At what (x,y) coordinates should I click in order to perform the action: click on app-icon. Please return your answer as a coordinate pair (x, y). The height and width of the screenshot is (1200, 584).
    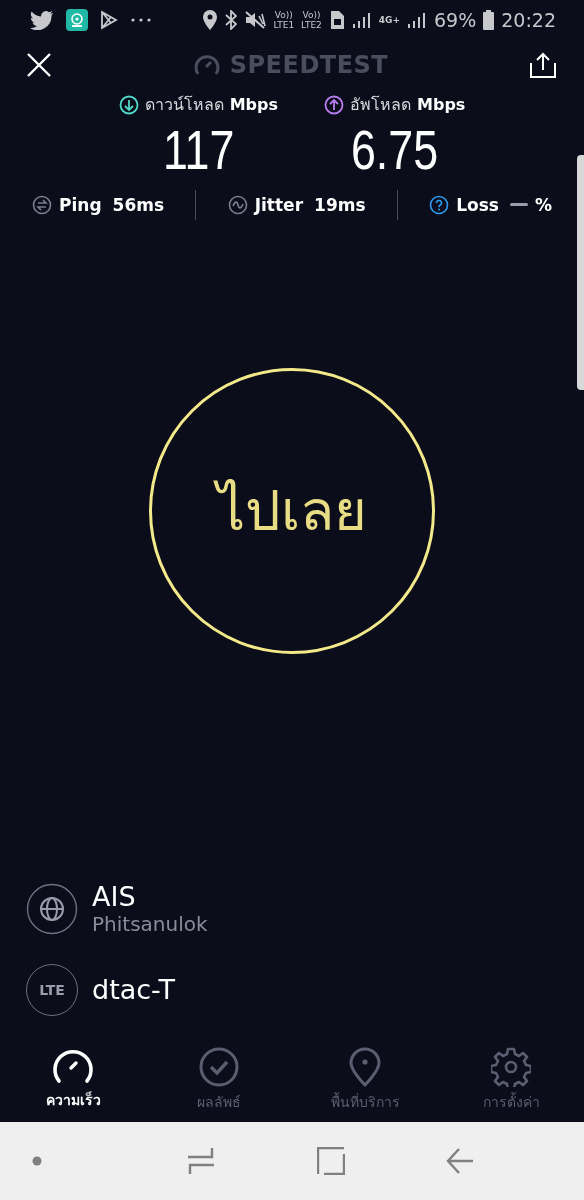
    Looking at the image, I should click on (77, 20).